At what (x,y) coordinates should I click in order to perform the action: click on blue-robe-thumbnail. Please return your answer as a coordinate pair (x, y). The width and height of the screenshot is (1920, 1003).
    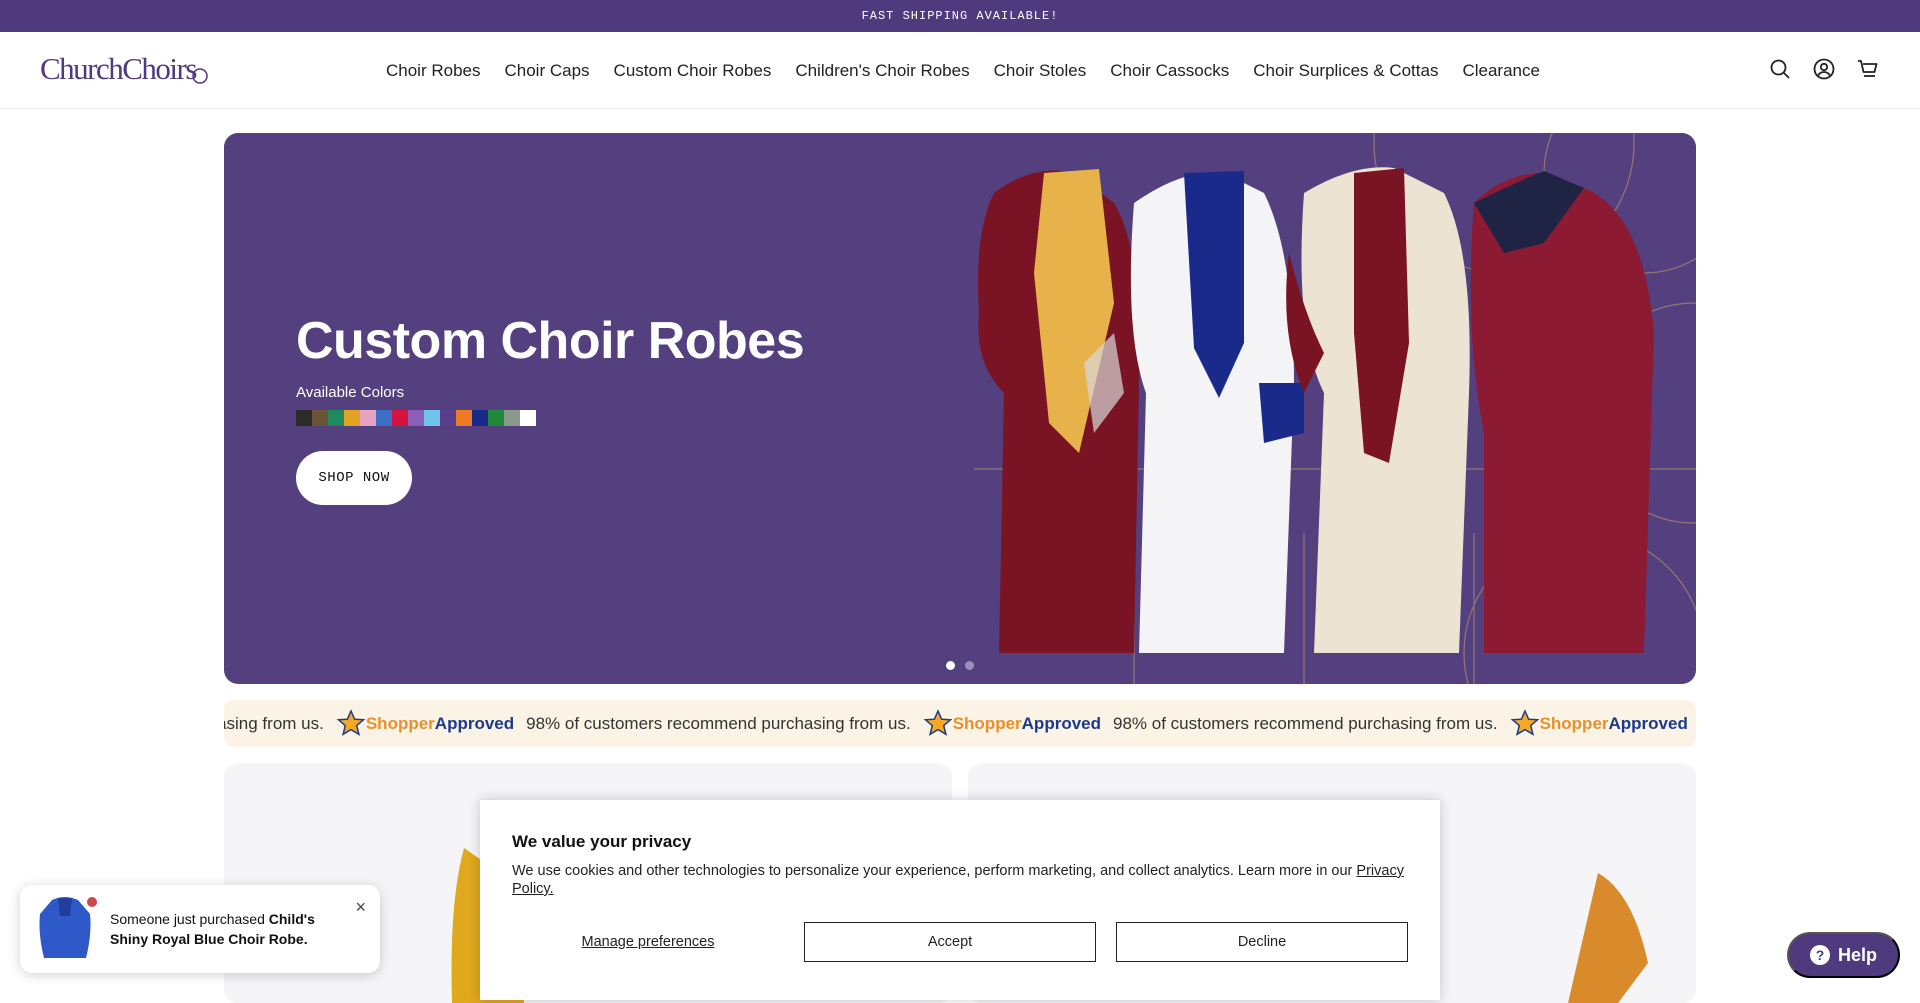
    Looking at the image, I should click on (68, 927).